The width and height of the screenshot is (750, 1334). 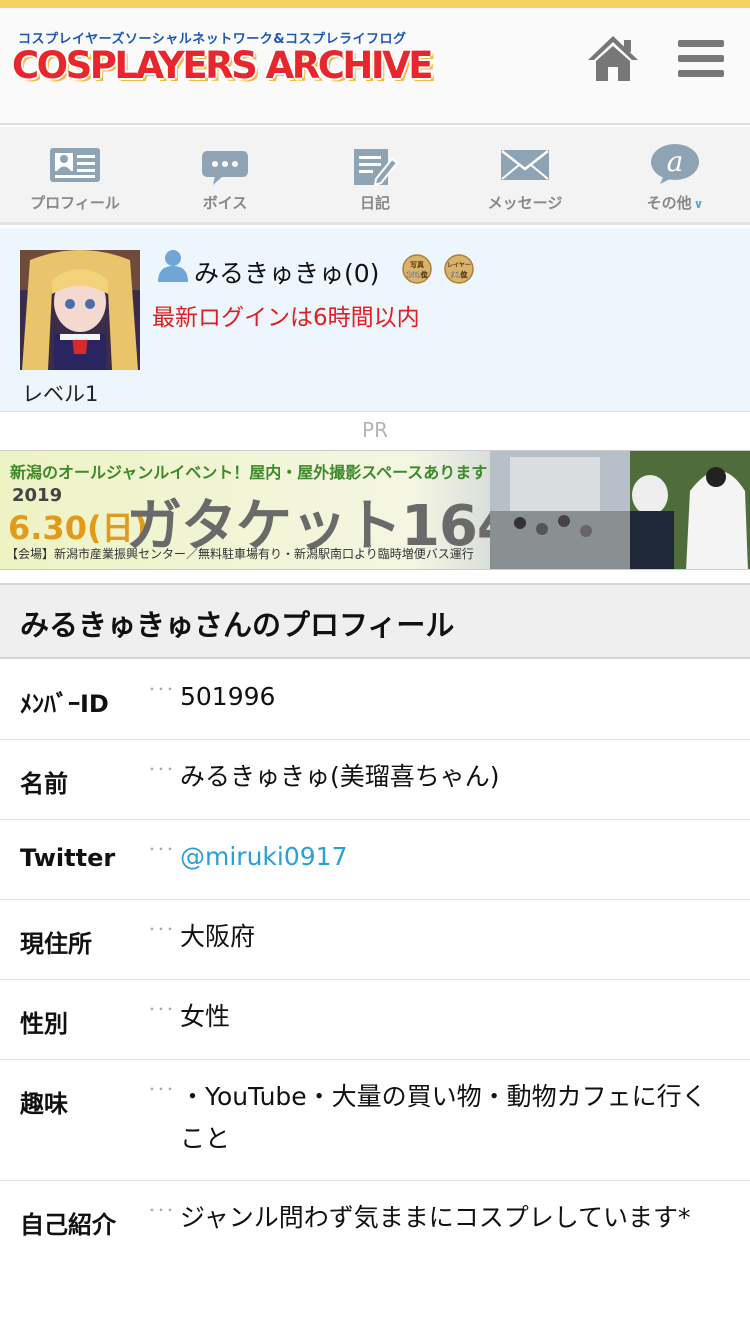 What do you see at coordinates (44, 1024) in the screenshot?
I see `field-label: 性別` at bounding box center [44, 1024].